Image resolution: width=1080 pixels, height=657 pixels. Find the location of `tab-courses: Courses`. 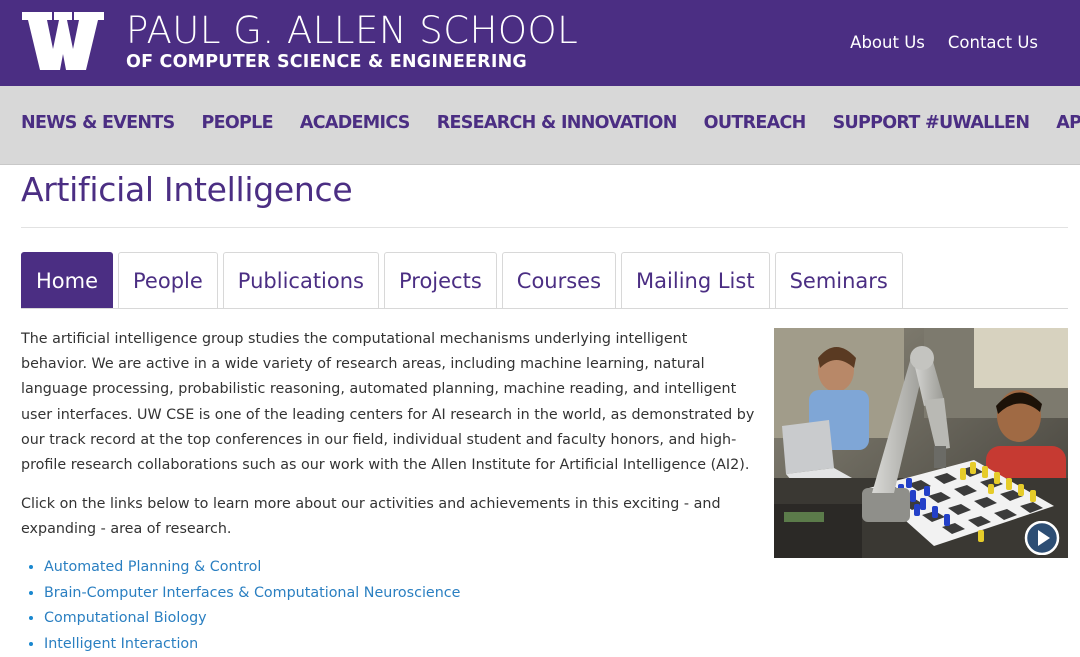

tab-courses: Courses is located at coordinates (559, 280).